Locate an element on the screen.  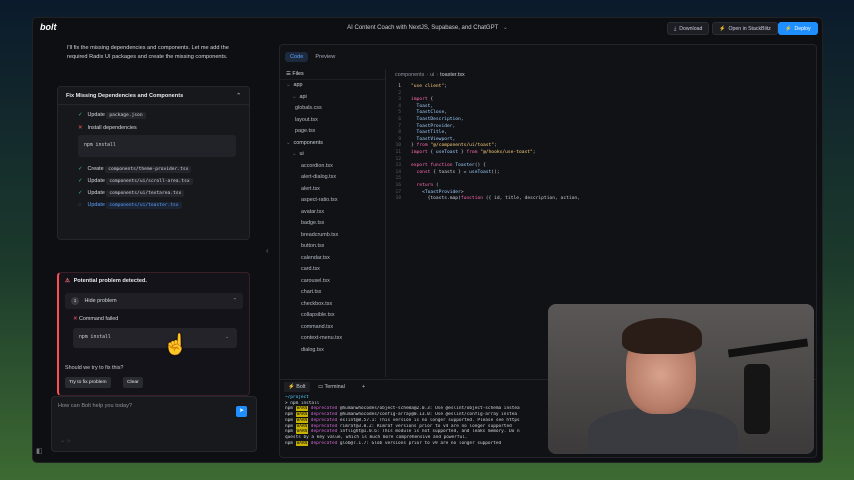
workbench-tabs: Code Preview is located at coordinates (312, 57).